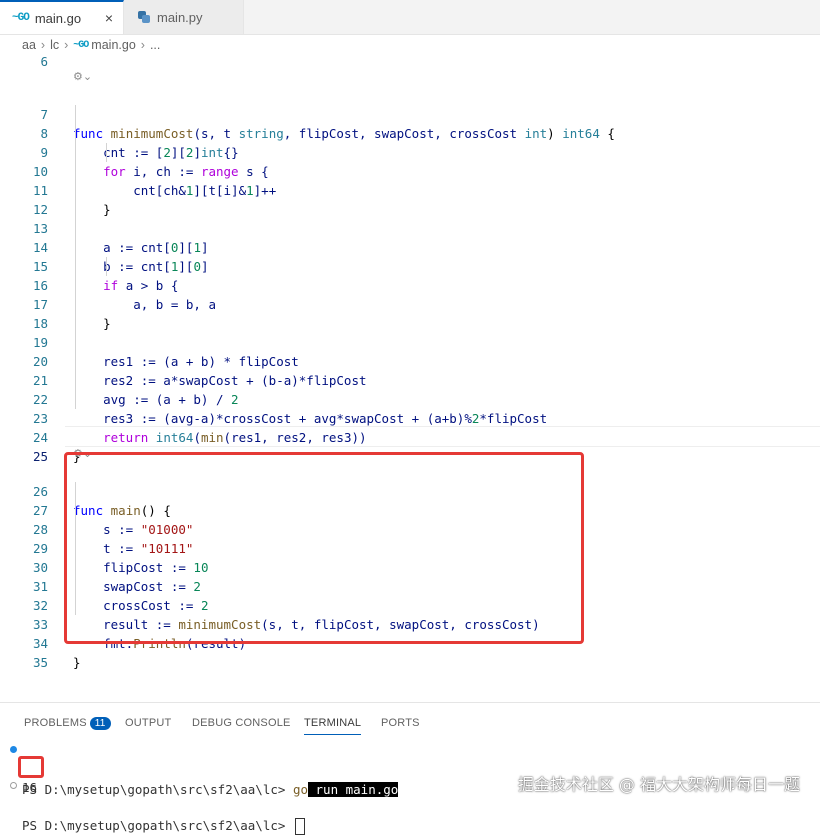 This screenshot has width=820, height=836. What do you see at coordinates (410, 151) in the screenshot?
I see `code-line: 9 for i, ch := range s {` at bounding box center [410, 151].